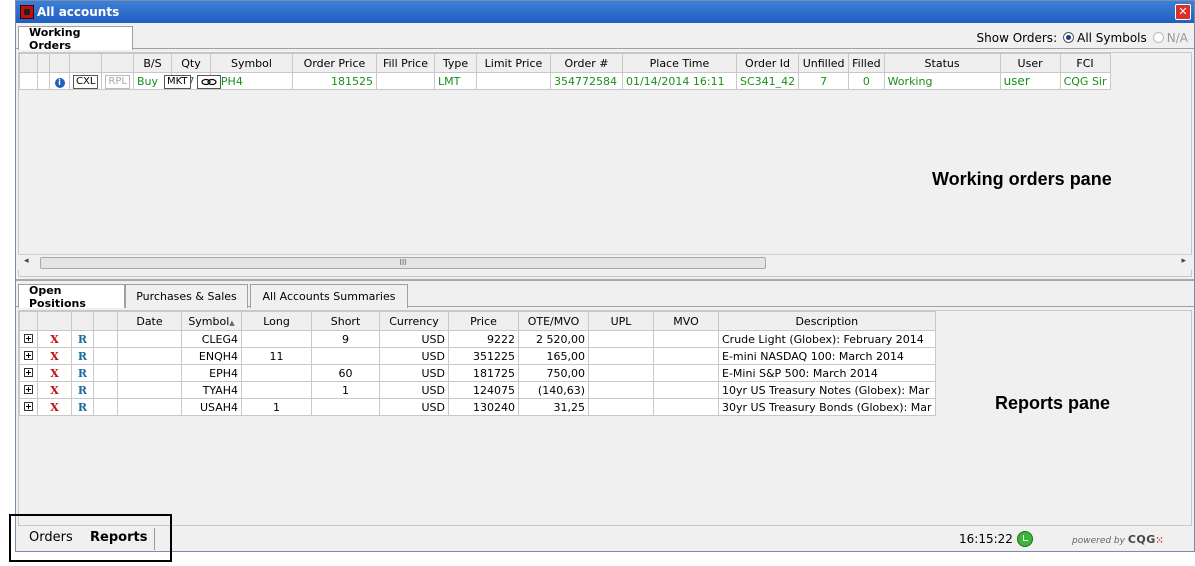 This screenshot has height=566, width=1195. Describe the element at coordinates (1105, 38) in the screenshot. I see `radio-all-symbols: All Symbols` at that location.